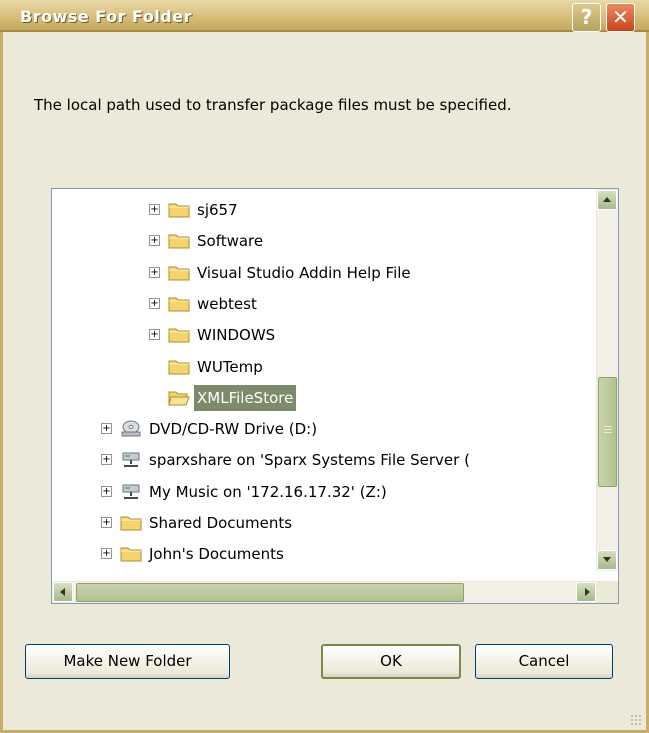  Describe the element at coordinates (127, 661) in the screenshot. I see `make-new-folder-button: Make New Folder` at that location.